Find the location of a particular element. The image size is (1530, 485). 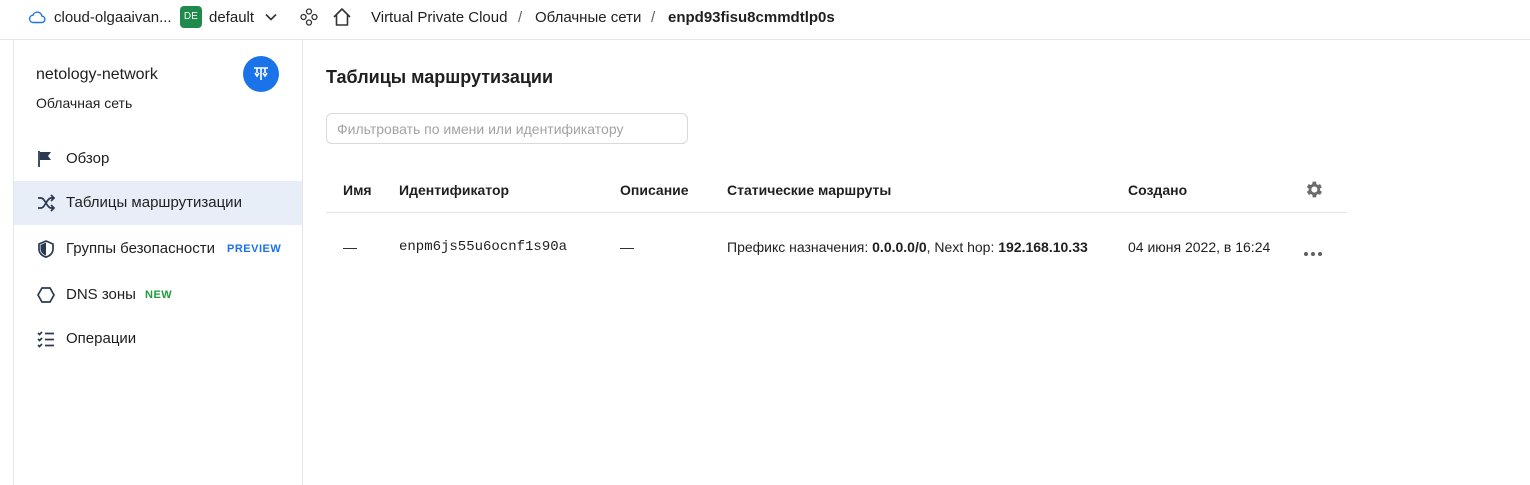

sidebar-item-label: Обзор is located at coordinates (88, 158).